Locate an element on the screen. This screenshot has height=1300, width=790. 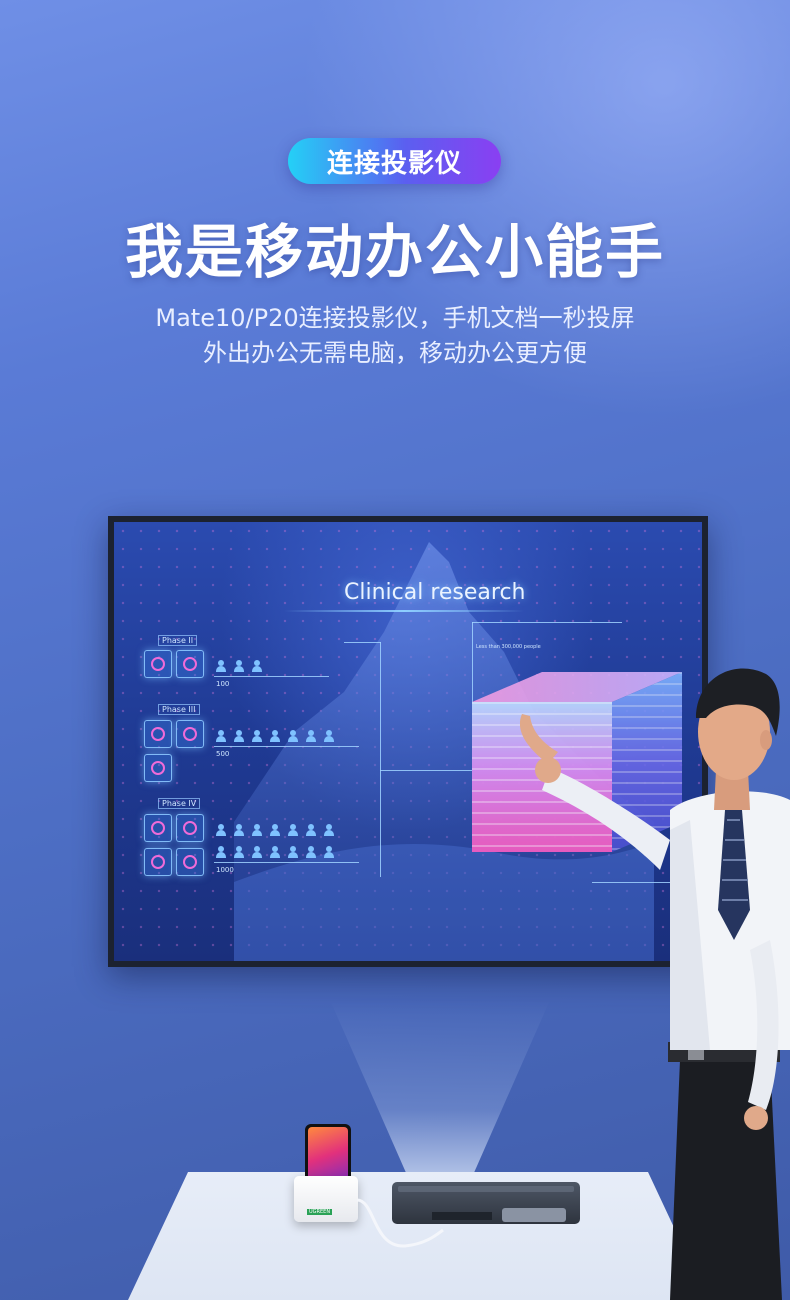
phone-dock: UGREEN is located at coordinates (326, 1199).